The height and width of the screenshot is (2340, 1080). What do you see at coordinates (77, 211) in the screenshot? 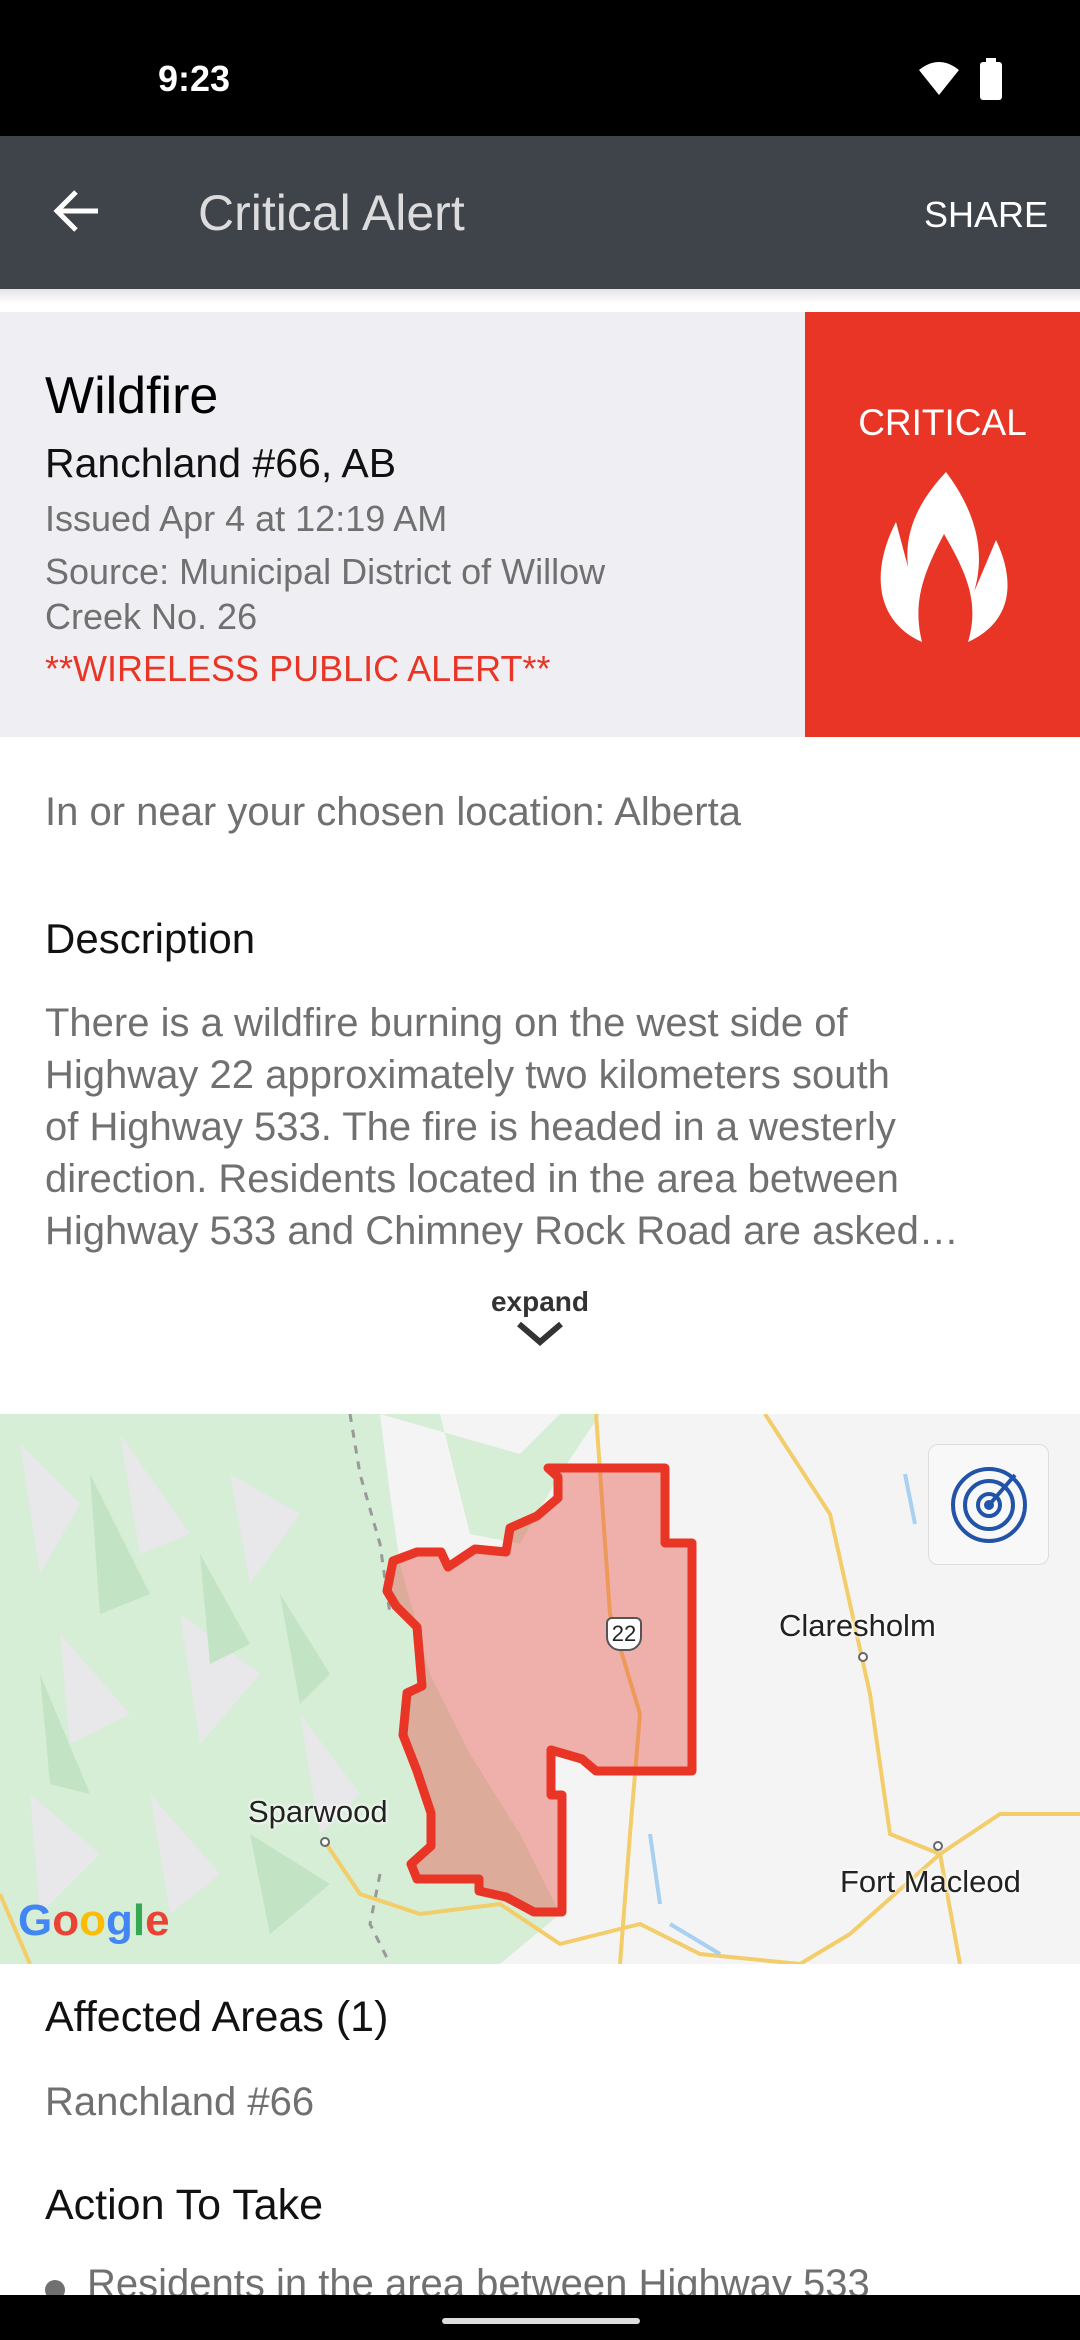
I see `back-arrow-icon` at bounding box center [77, 211].